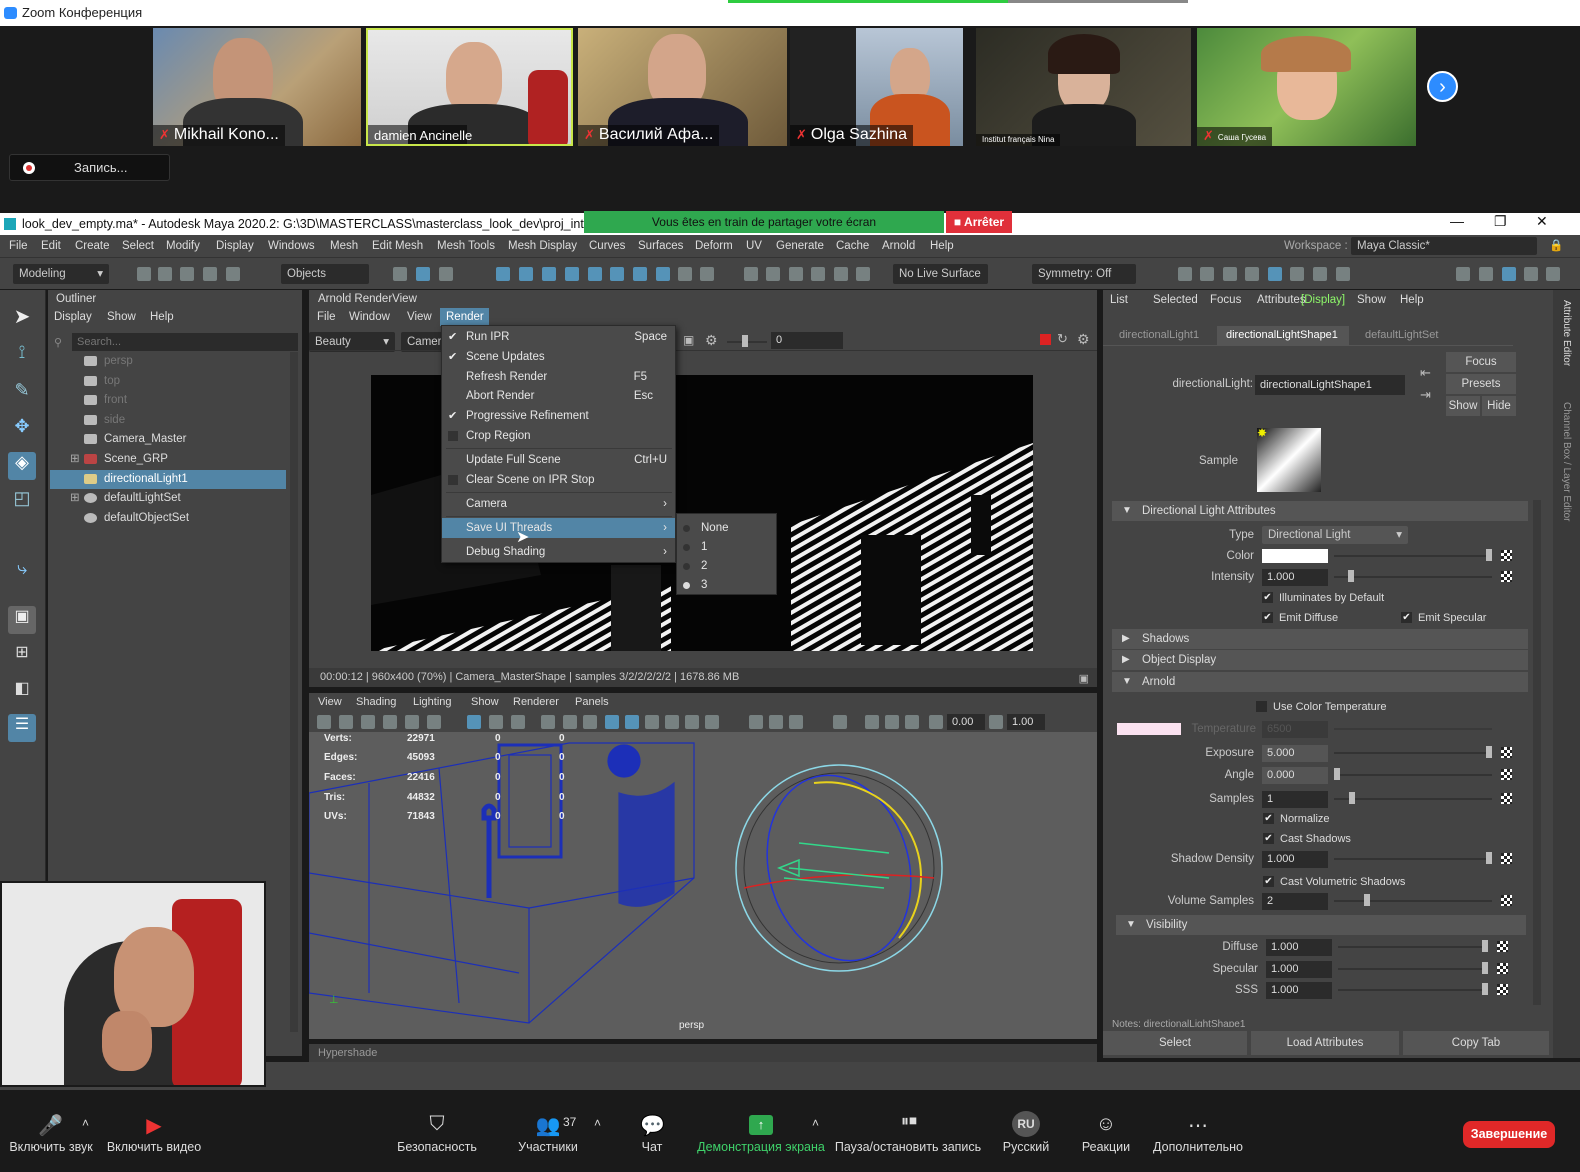 This screenshot has height=1172, width=1580. What do you see at coordinates (1500, 221) in the screenshot?
I see `restore-icon: ❐` at bounding box center [1500, 221].